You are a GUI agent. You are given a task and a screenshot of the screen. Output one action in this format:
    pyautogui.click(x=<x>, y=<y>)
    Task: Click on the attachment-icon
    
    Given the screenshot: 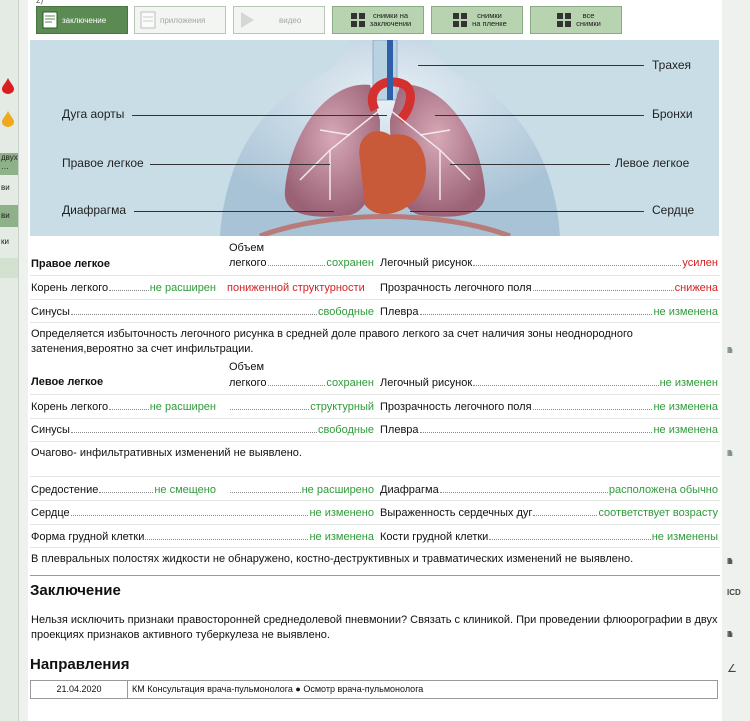 What is the action you would take?
    pyautogui.click(x=148, y=20)
    